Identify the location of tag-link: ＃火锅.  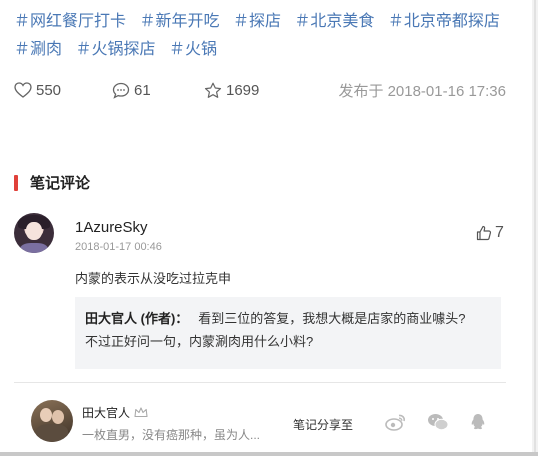
(193, 49).